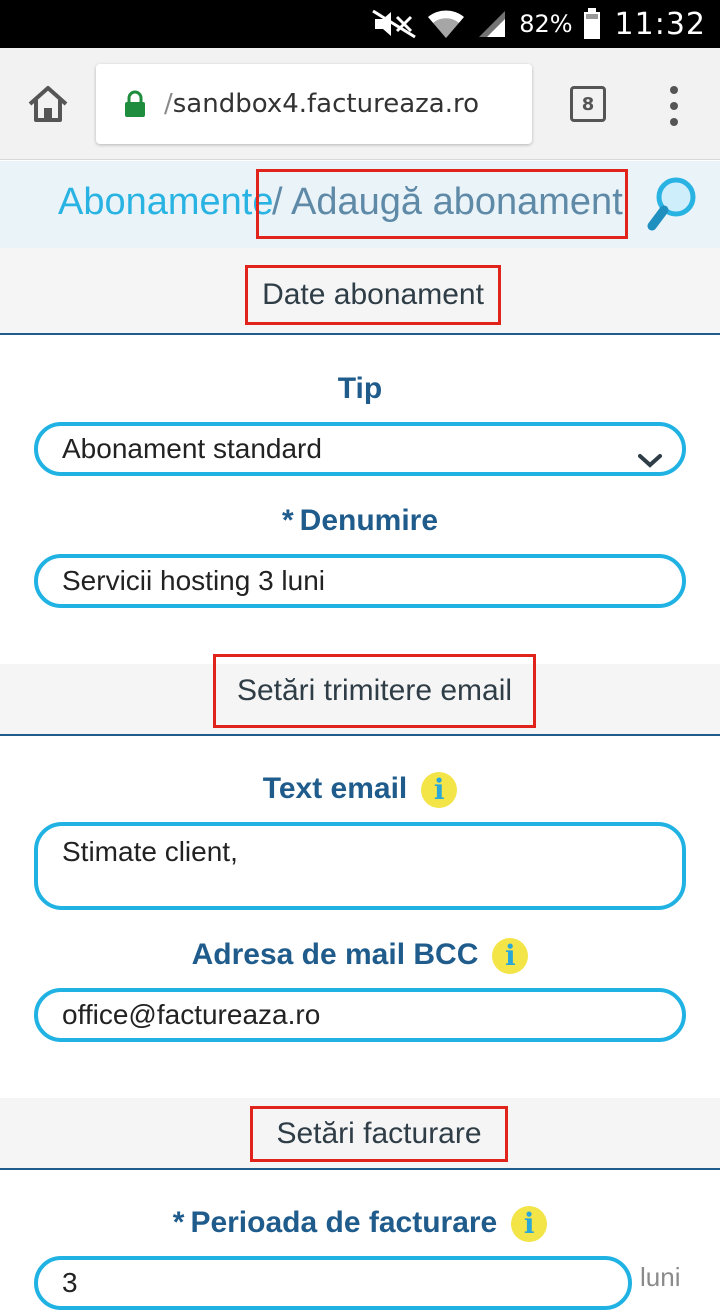 The image size is (720, 1310). Describe the element at coordinates (457, 202) in the screenshot. I see `page-title: Adaugă abonament` at that location.